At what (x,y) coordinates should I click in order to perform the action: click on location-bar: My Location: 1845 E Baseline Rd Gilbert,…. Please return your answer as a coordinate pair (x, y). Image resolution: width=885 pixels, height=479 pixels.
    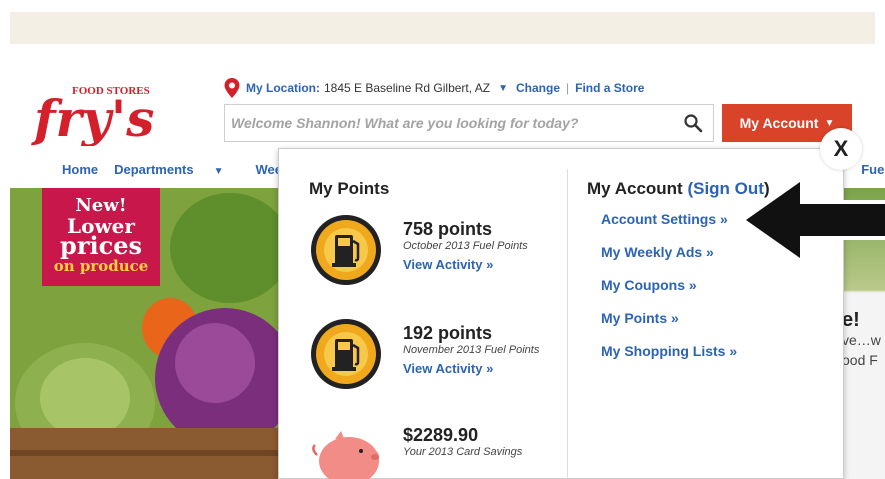
    Looking at the image, I should click on (434, 88).